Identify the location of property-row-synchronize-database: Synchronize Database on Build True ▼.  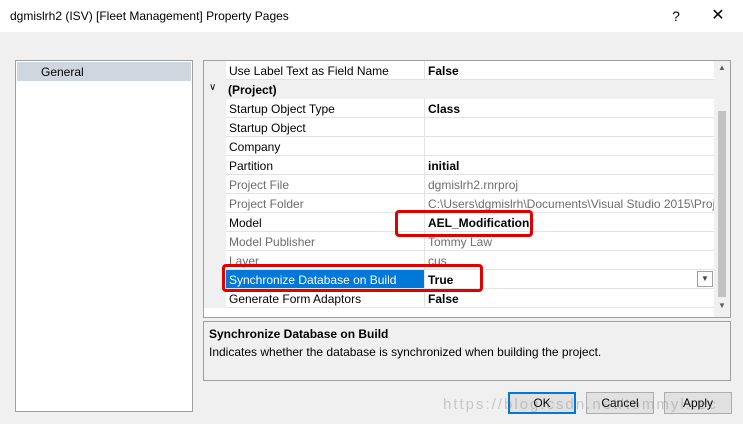
(459, 279).